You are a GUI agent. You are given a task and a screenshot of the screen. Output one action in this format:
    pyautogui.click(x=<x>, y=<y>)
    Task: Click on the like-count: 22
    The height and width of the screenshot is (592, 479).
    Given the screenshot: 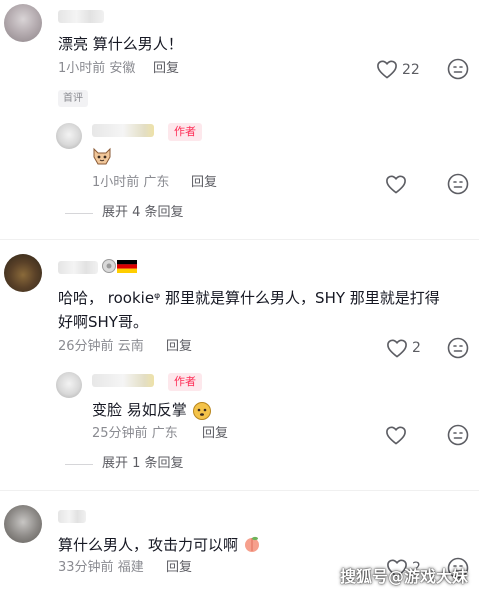 What is the action you would take?
    pyautogui.click(x=411, y=70)
    